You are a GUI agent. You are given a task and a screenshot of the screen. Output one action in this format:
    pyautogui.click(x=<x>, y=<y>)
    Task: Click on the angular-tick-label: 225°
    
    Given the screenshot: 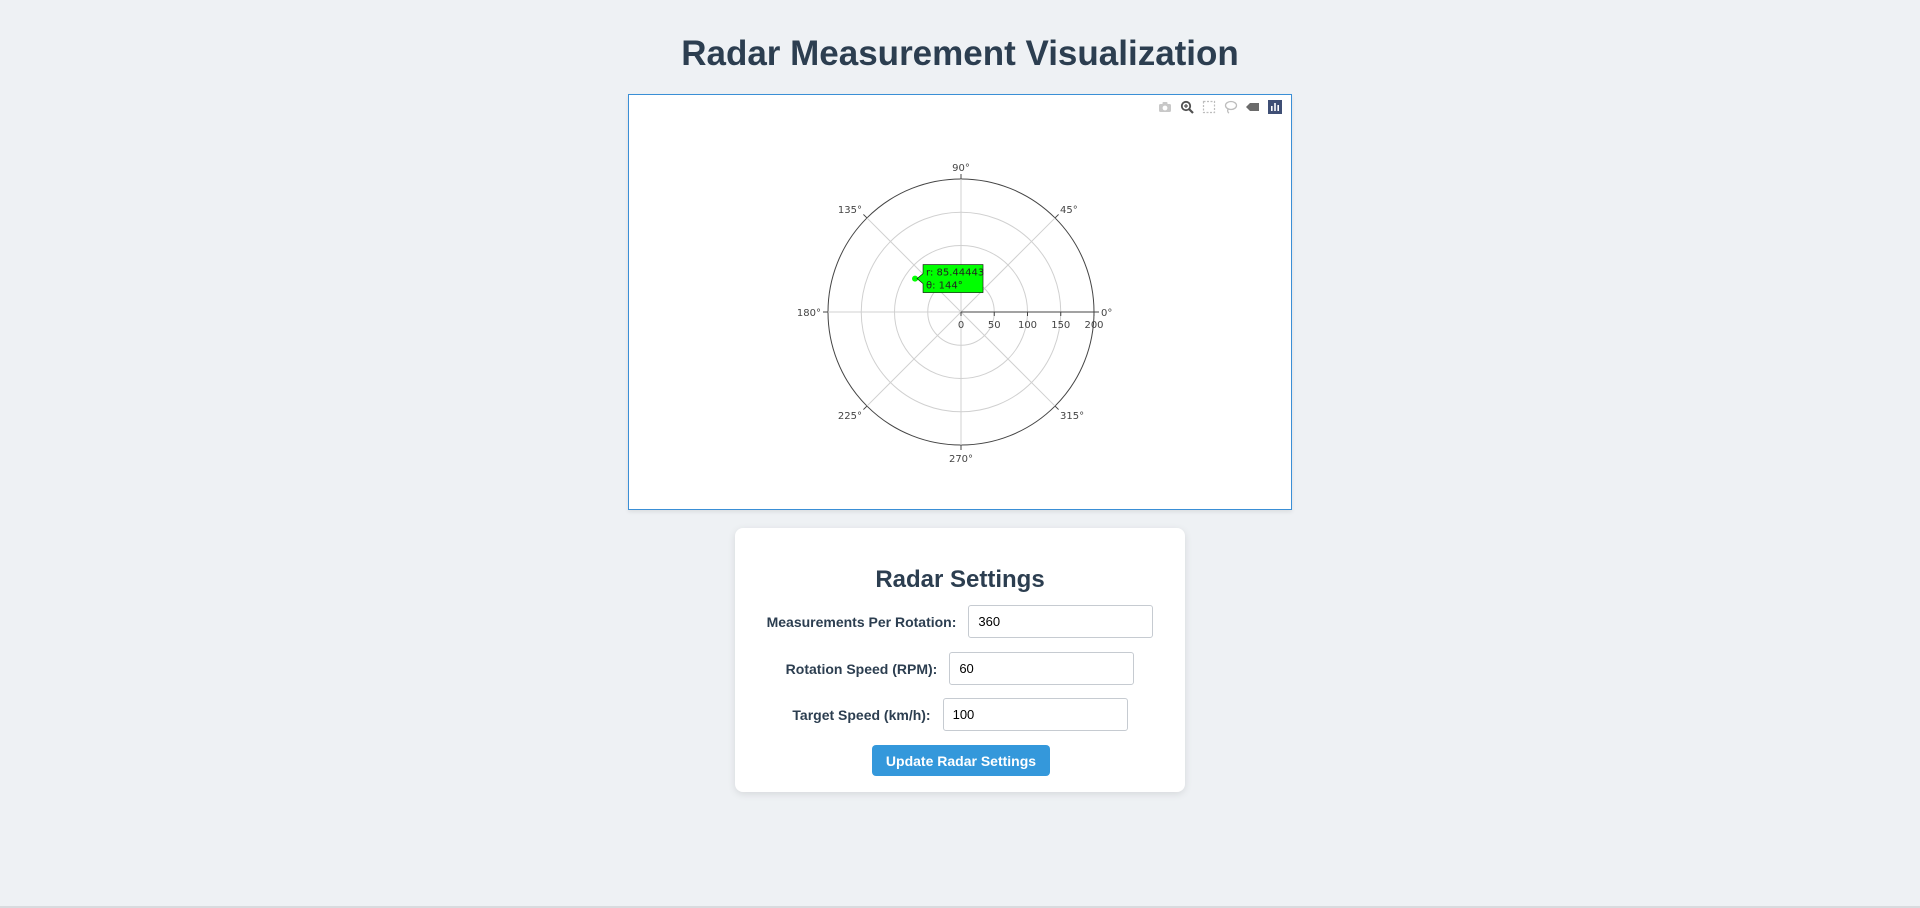 What is the action you would take?
    pyautogui.click(x=850, y=416)
    